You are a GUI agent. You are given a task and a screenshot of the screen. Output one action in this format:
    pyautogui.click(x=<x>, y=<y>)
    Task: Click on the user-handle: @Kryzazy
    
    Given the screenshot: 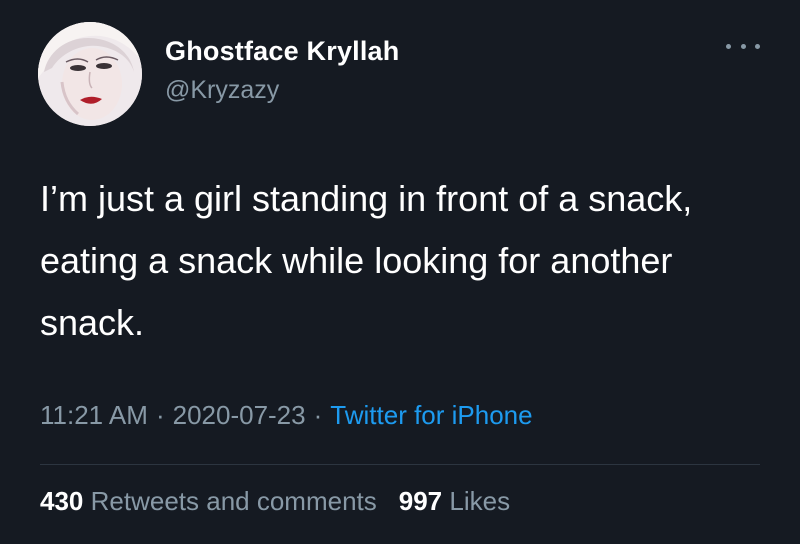 What is the action you would take?
    pyautogui.click(x=222, y=90)
    